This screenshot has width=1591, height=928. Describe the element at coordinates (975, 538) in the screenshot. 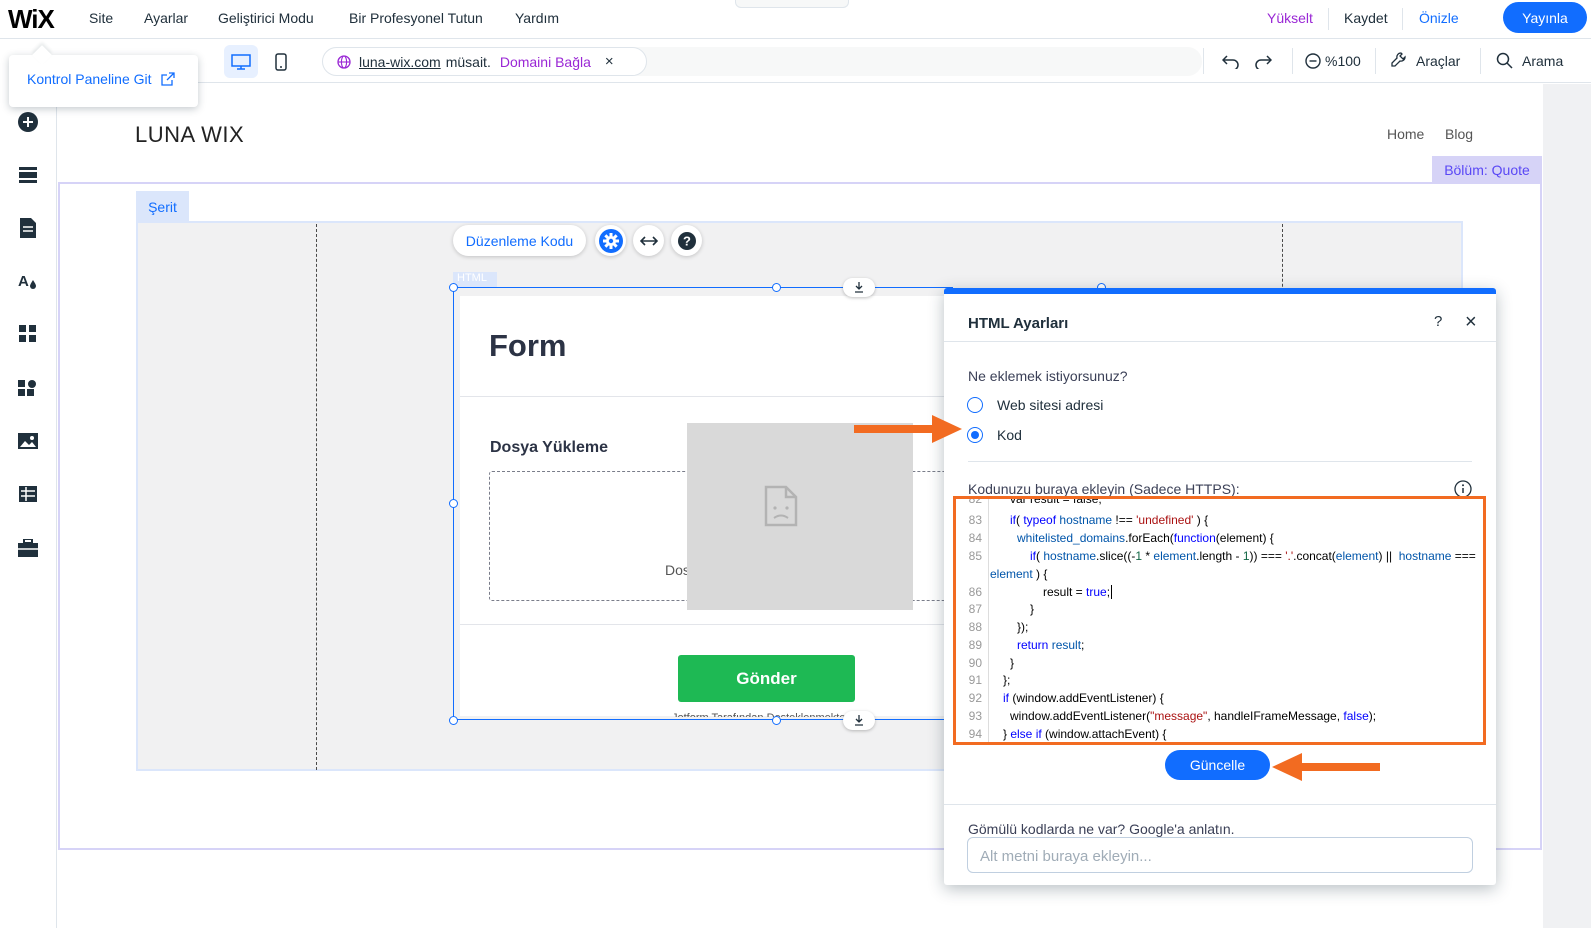

I see `line-number: 84` at that location.